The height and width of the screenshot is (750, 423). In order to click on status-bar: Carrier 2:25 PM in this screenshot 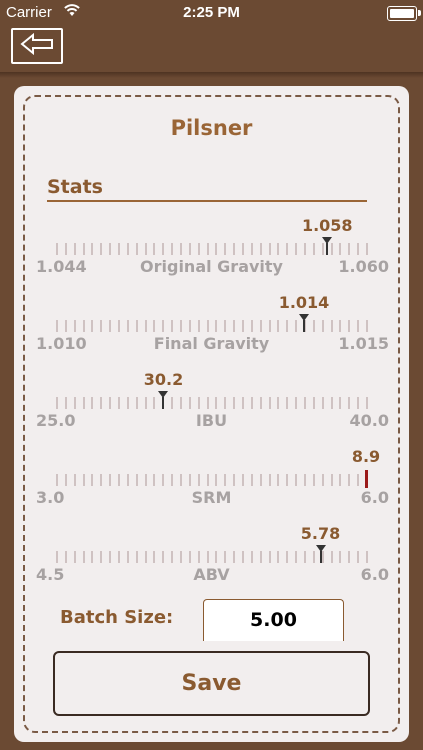, I will do `click(211, 13)`.